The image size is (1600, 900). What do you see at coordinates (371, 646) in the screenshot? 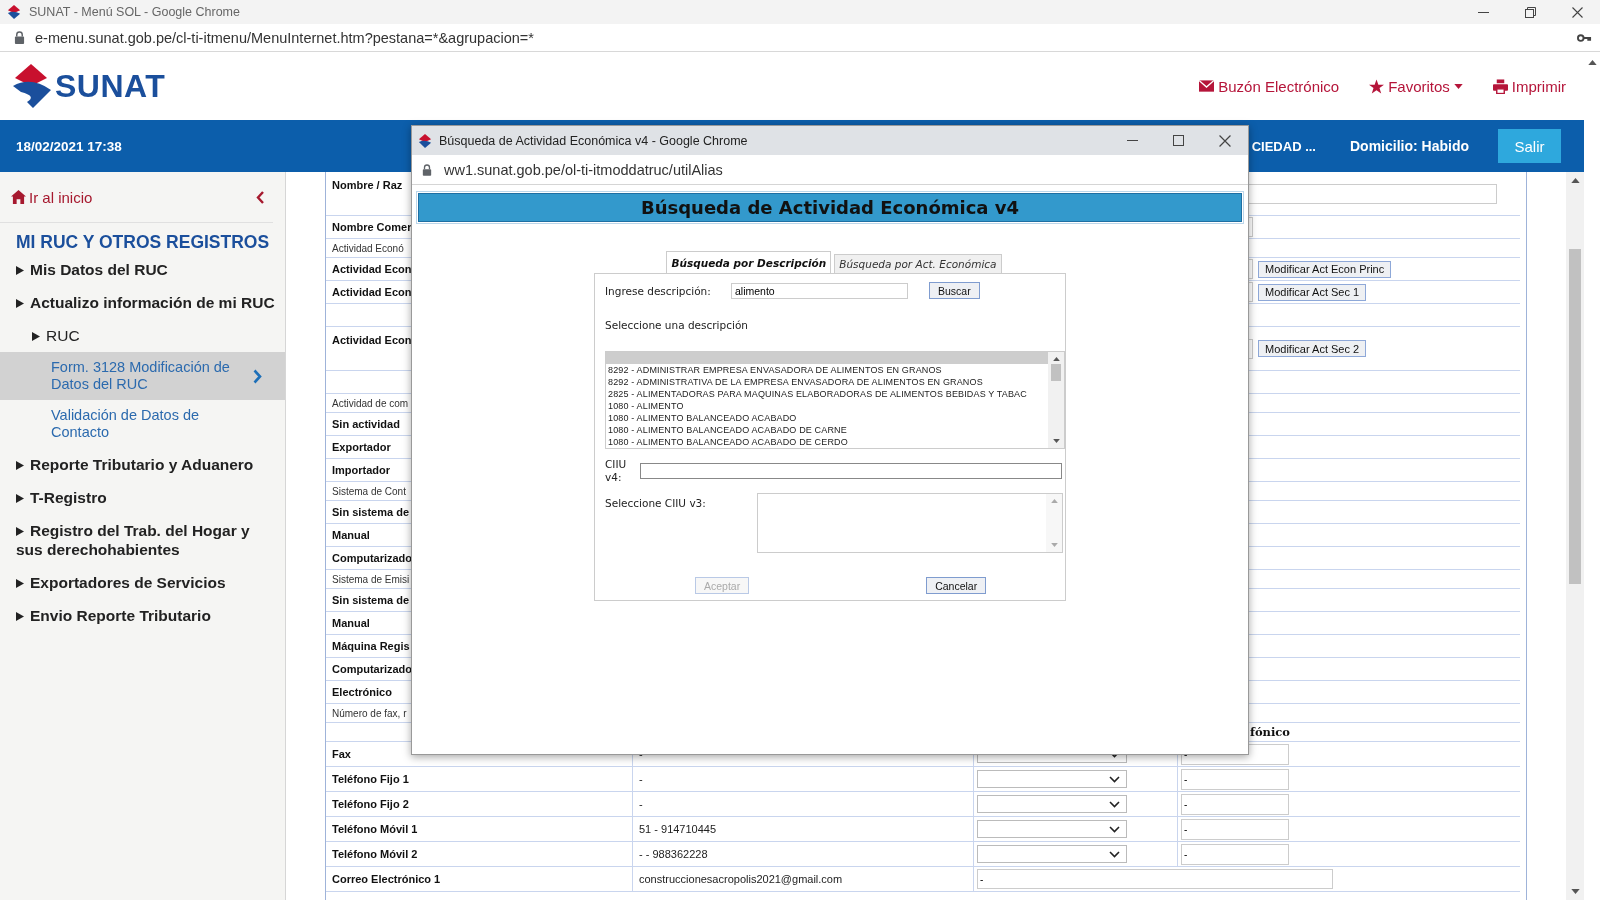
I see `field-label: Máquina Regis` at bounding box center [371, 646].